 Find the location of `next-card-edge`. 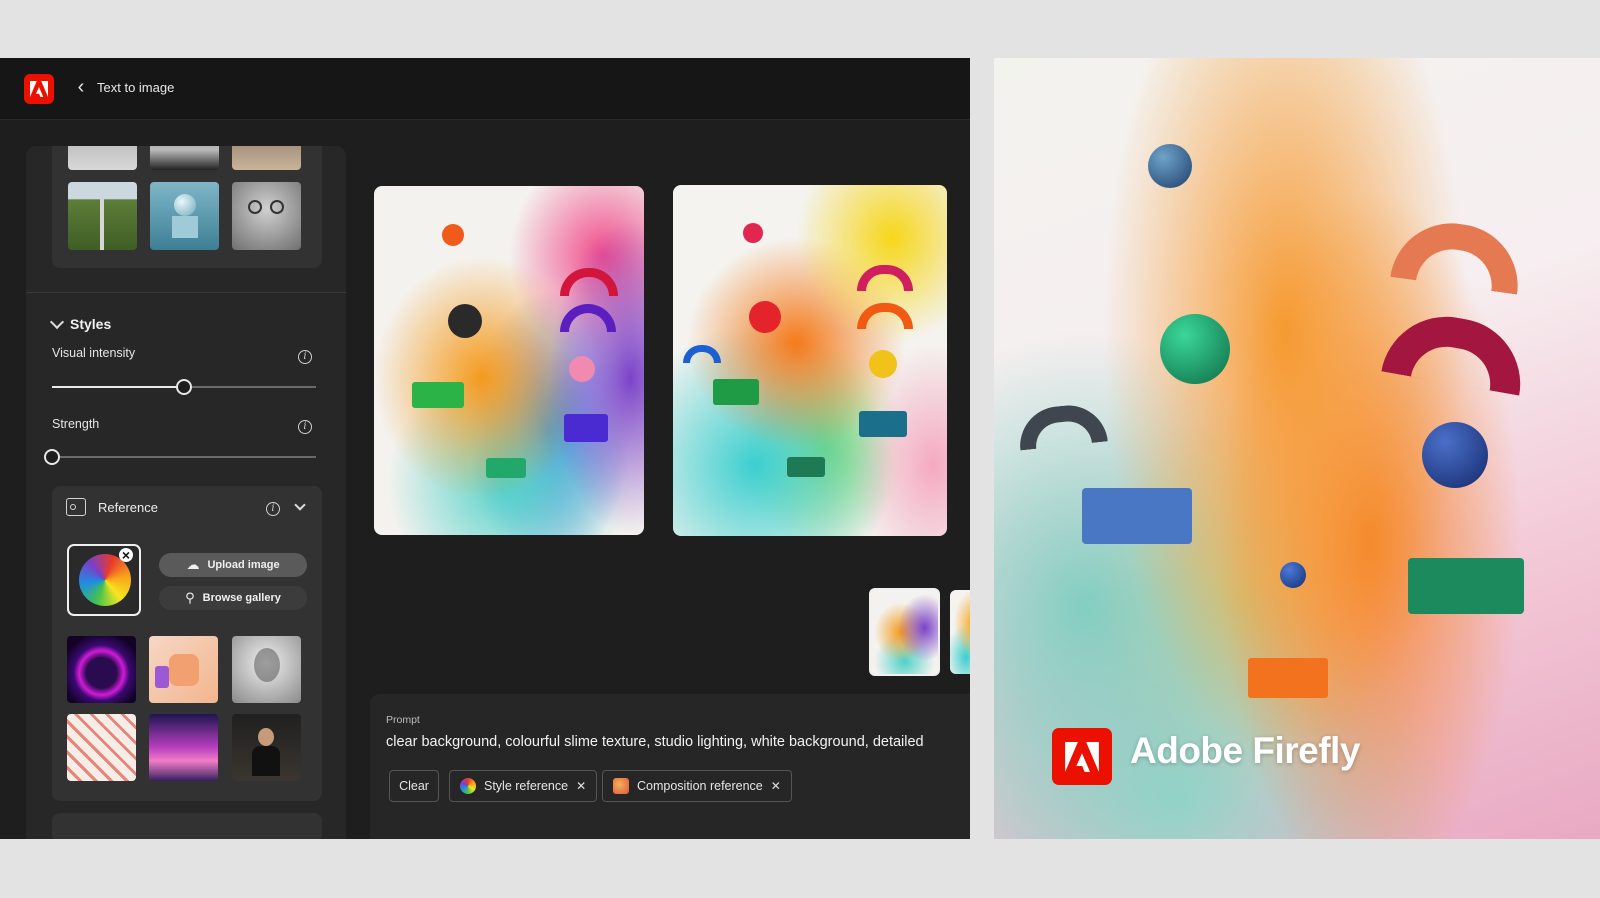

next-card-edge is located at coordinates (187, 826).